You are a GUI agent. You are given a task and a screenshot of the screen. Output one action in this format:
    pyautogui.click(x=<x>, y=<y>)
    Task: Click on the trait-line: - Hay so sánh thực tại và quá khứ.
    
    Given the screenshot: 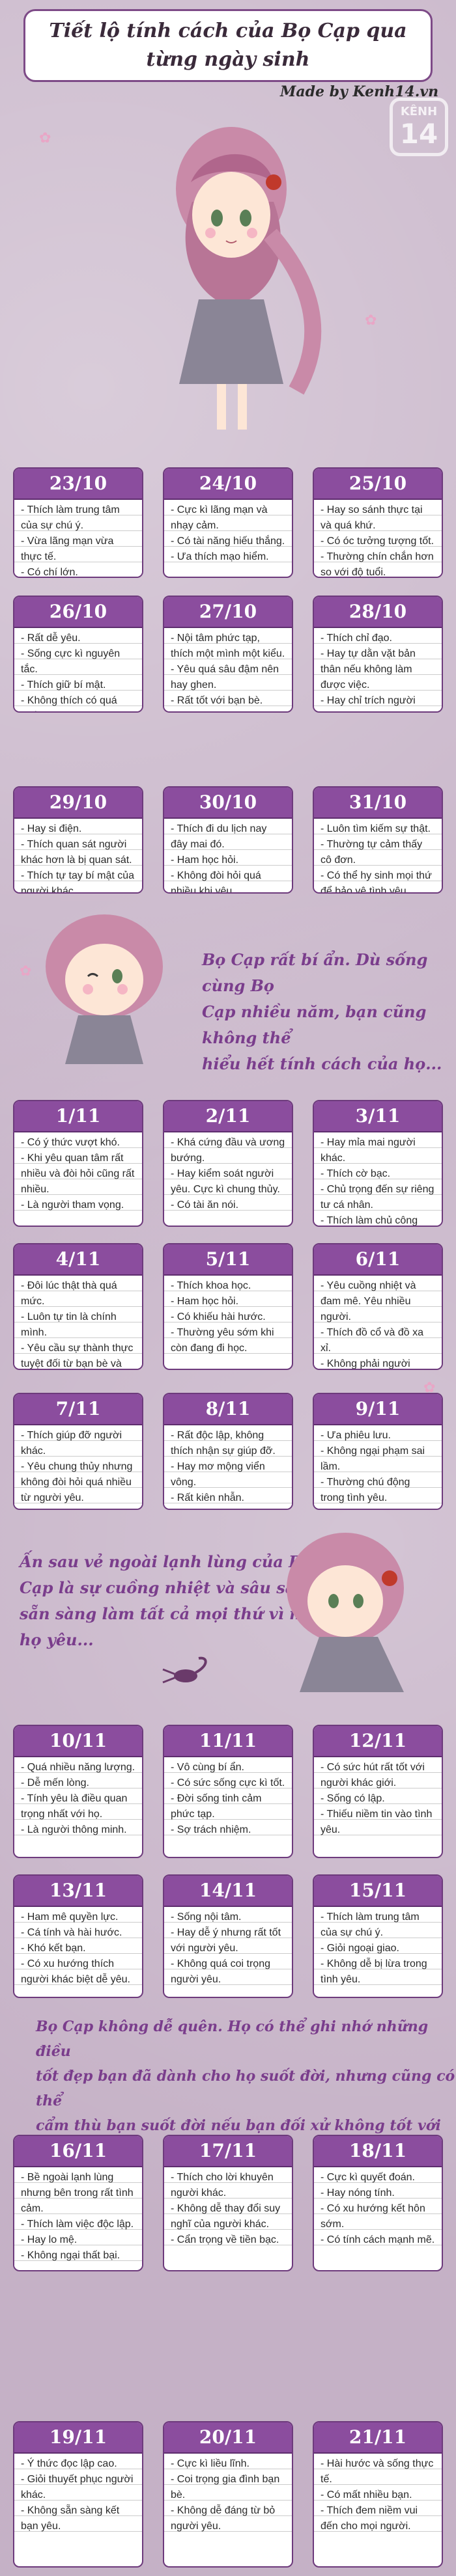 What is the action you would take?
    pyautogui.click(x=372, y=518)
    